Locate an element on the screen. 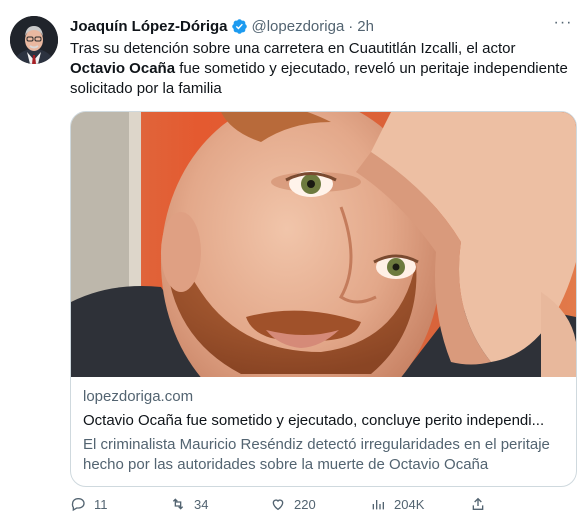  tweet-header: Joaquín López-Dóriga @lopezdoriga · 2h is located at coordinates (222, 26).